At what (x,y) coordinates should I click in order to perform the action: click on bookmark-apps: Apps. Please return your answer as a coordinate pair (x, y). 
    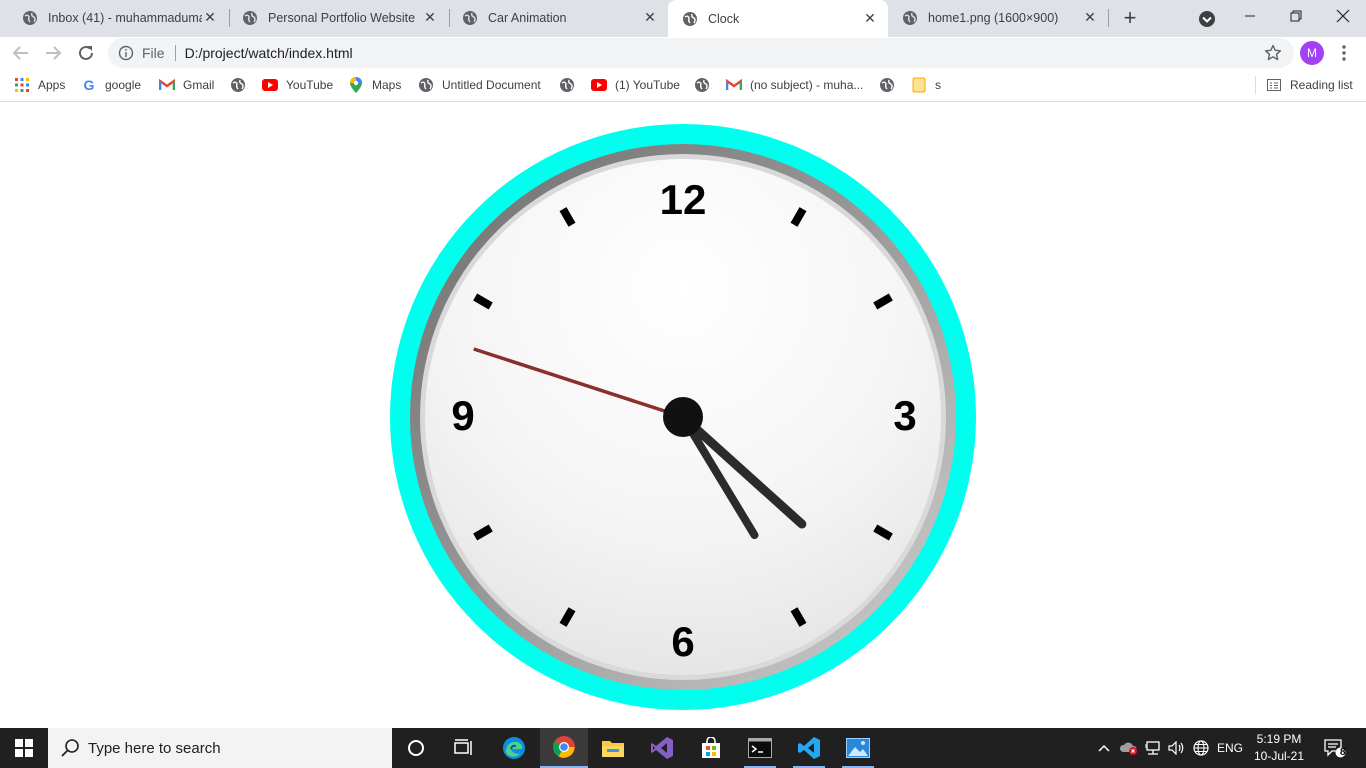
    Looking at the image, I should click on (39, 85).